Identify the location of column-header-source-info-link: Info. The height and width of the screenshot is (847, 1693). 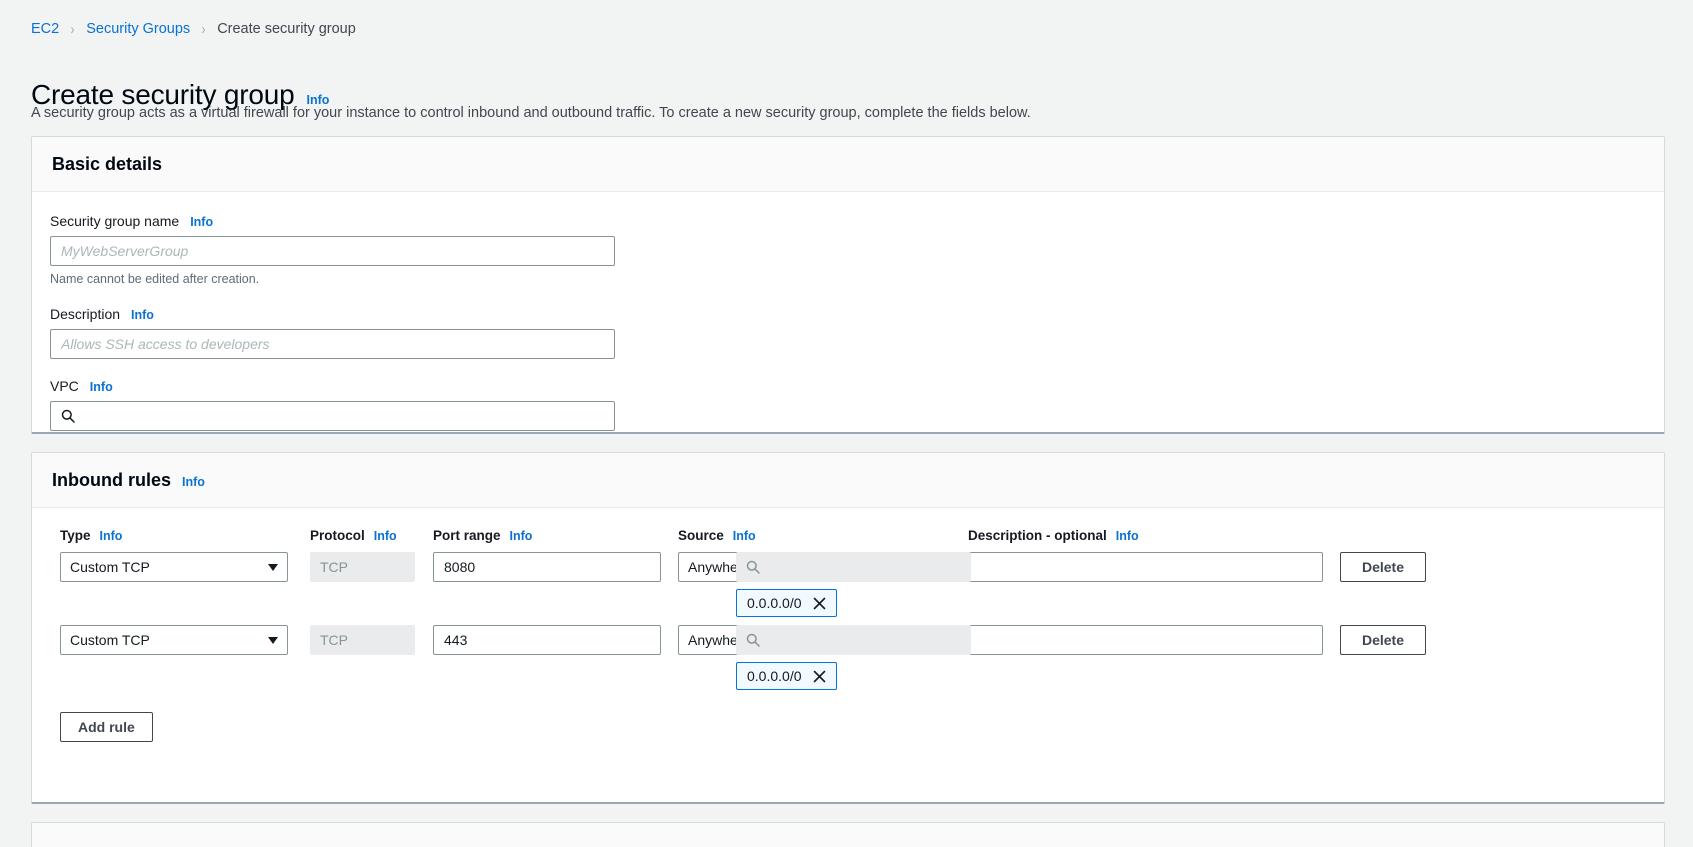
(744, 536).